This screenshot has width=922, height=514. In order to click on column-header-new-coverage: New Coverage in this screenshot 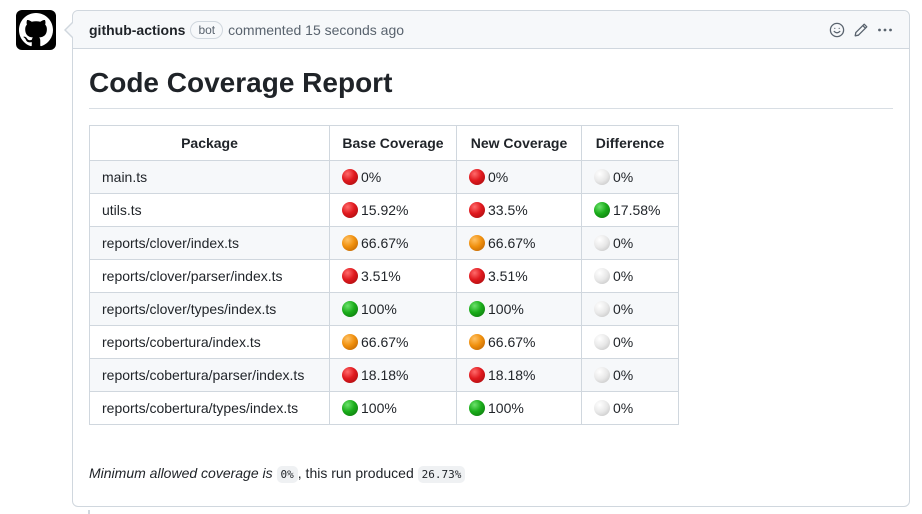, I will do `click(519, 143)`.